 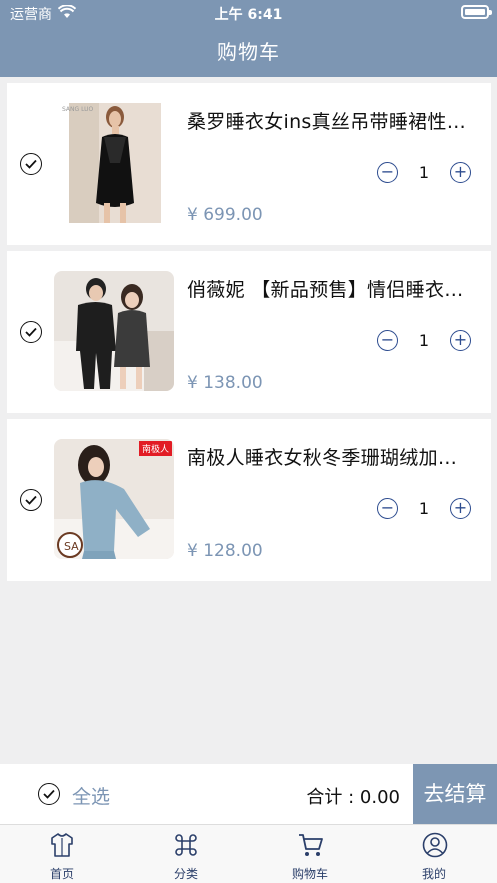 I want to click on product-price: ¥ 128.00, so click(x=225, y=551).